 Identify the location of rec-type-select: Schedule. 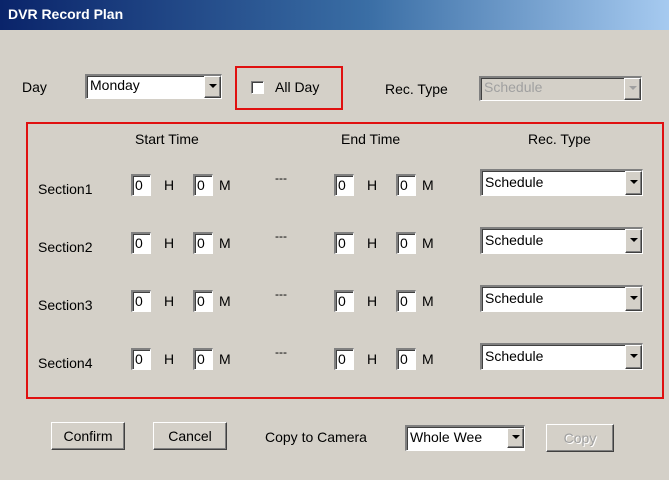
(560, 88).